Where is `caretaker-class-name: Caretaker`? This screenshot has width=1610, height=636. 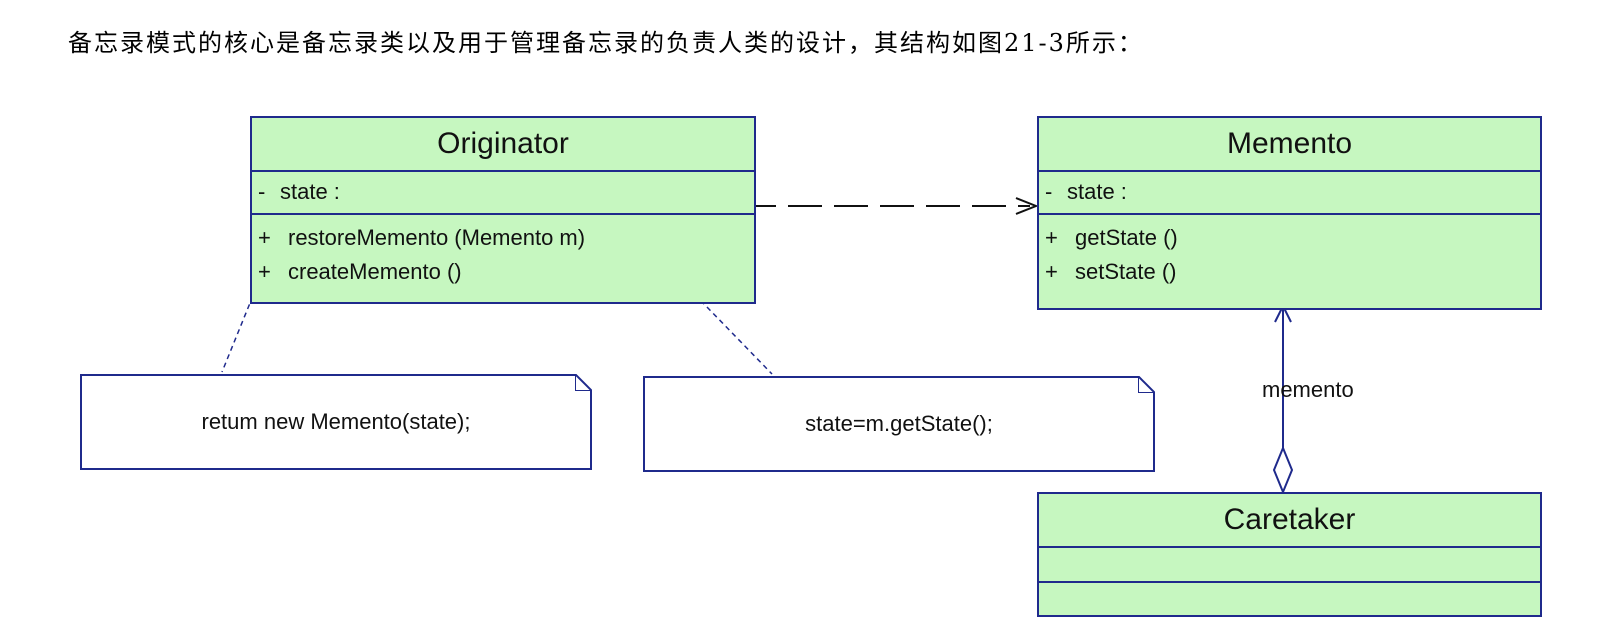
caretaker-class-name: Caretaker is located at coordinates (1289, 521).